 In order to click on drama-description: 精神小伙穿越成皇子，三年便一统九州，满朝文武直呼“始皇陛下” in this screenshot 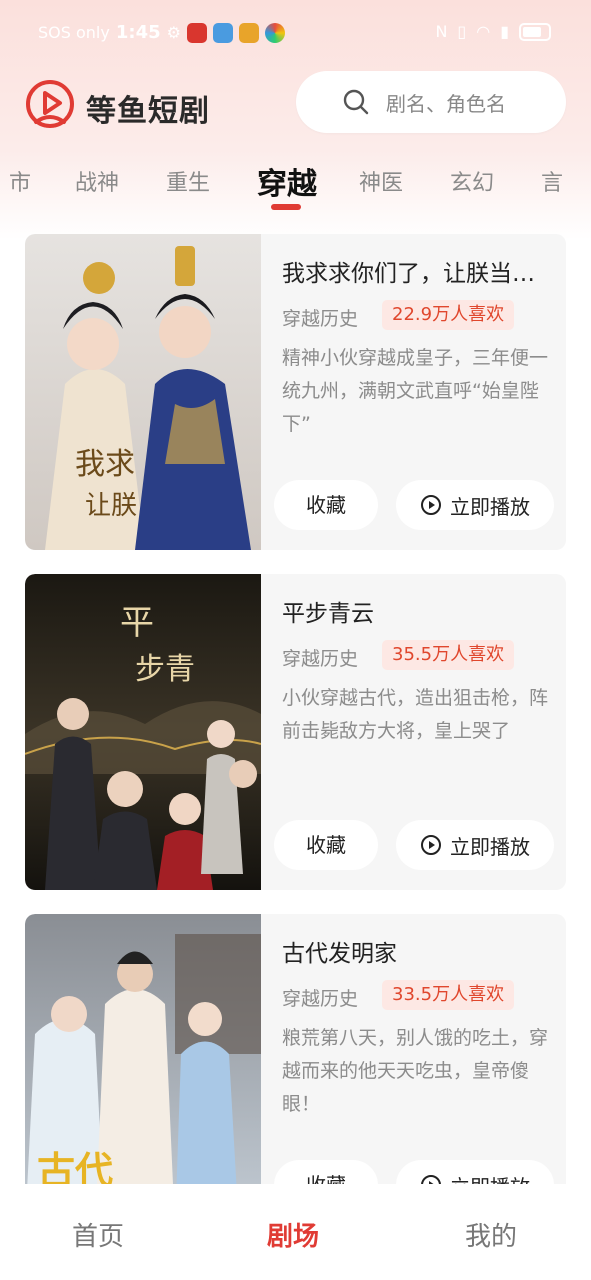, I will do `click(415, 391)`.